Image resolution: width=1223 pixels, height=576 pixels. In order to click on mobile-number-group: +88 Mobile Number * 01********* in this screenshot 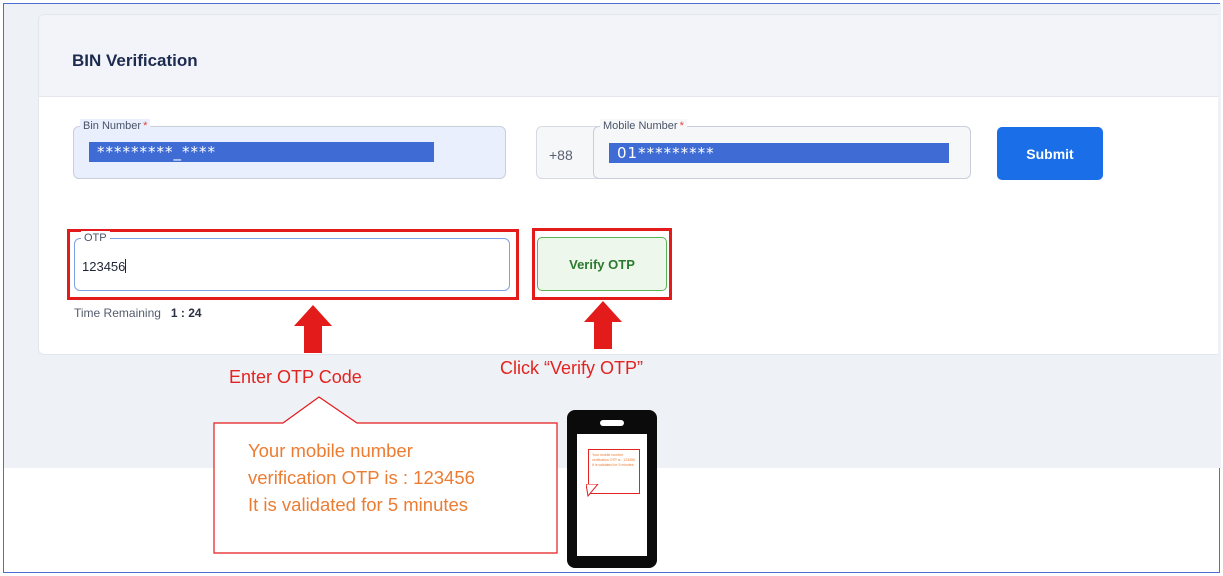, I will do `click(753, 149)`.